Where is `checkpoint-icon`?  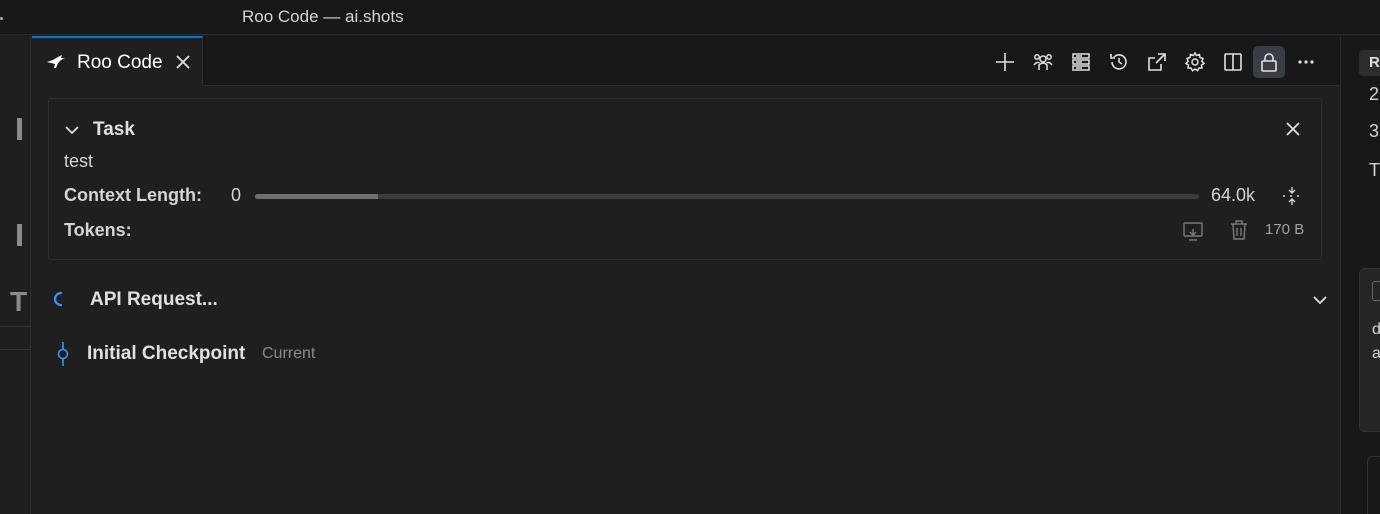 checkpoint-icon is located at coordinates (63, 354).